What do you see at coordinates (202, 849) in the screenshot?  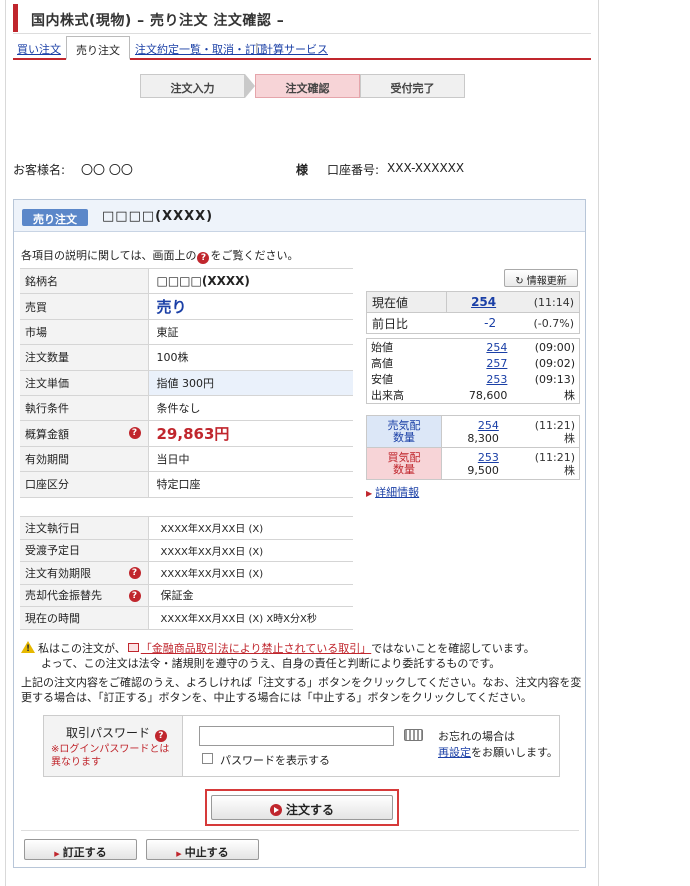 I see `cancel-order-button: ▶ 中止する` at bounding box center [202, 849].